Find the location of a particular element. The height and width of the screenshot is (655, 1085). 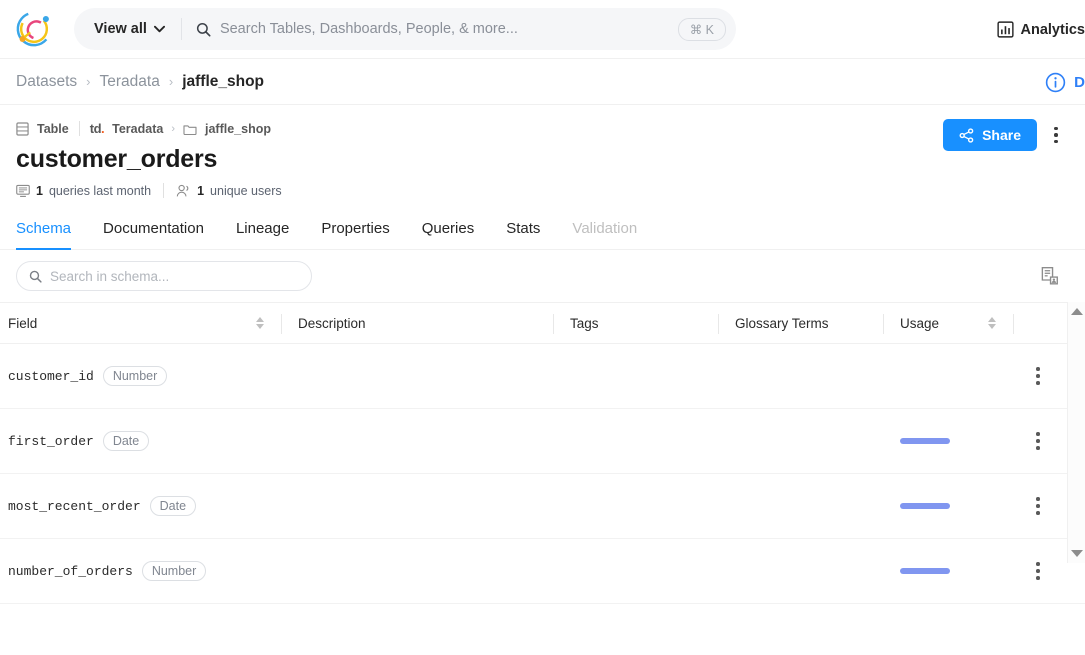

schema-search-box is located at coordinates (164, 276).